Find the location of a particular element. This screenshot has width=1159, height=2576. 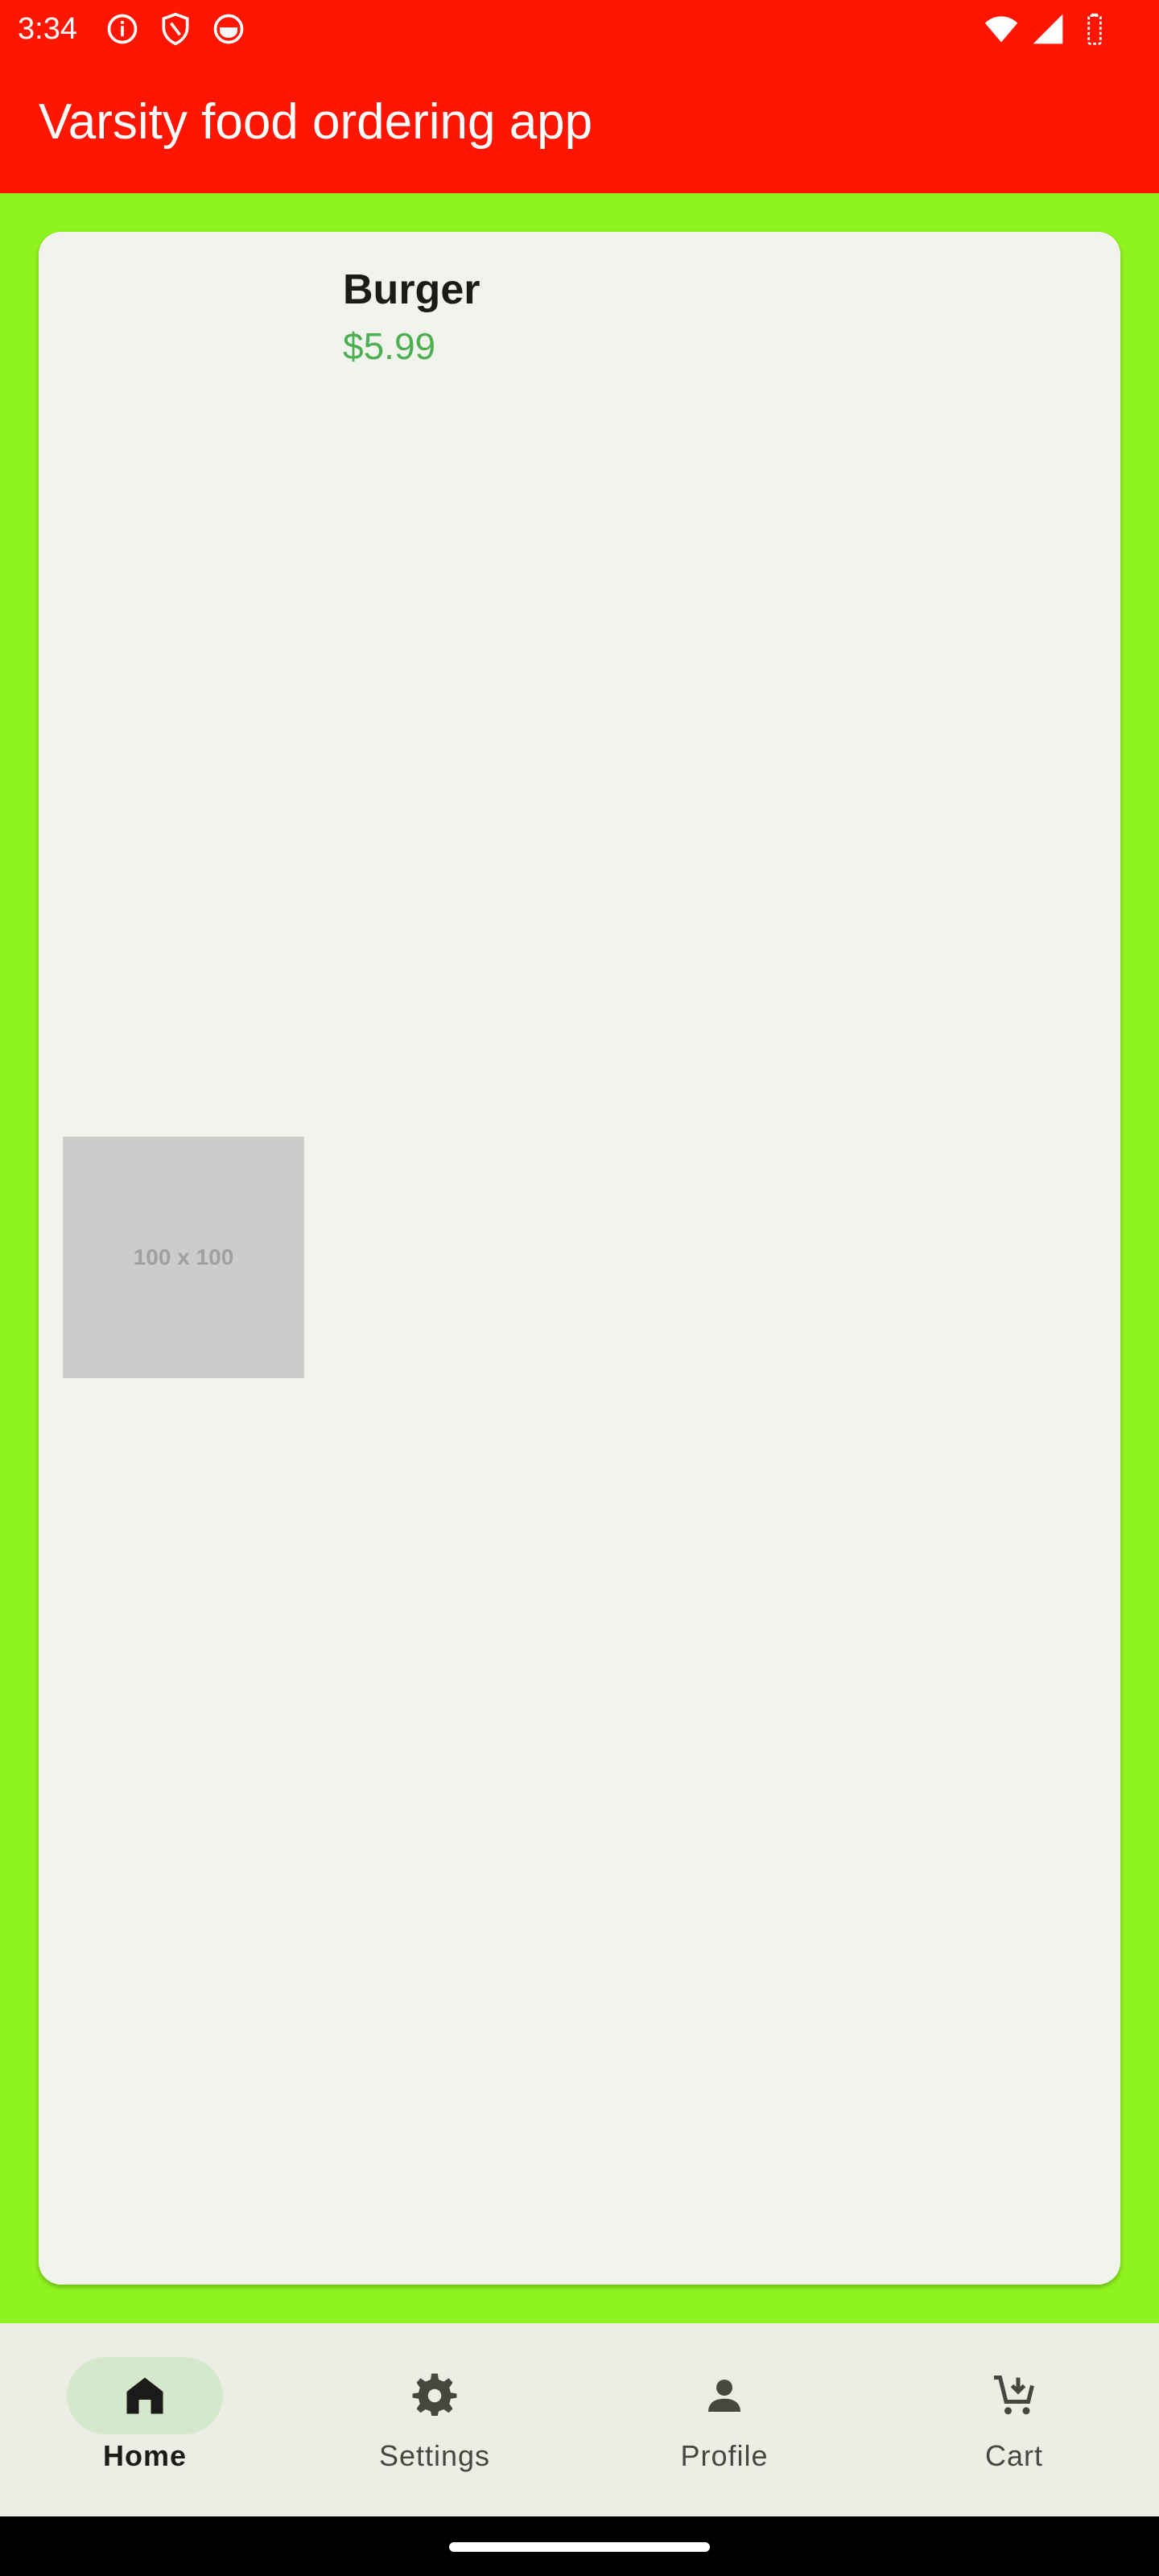

info-icon is located at coordinates (122, 29).